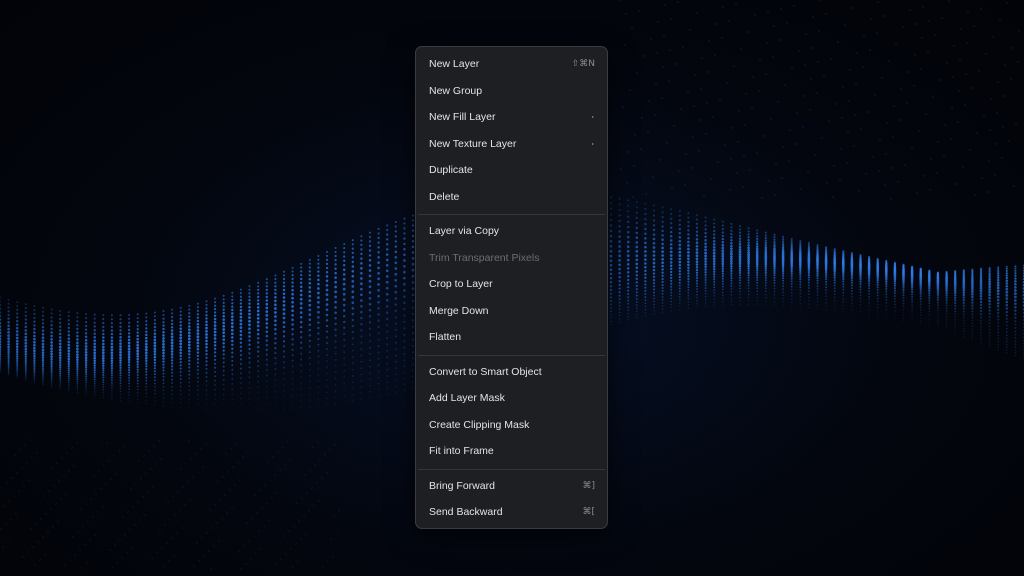 The width and height of the screenshot is (1024, 576). I want to click on menu-item-duplicate: Duplicate, so click(511, 170).